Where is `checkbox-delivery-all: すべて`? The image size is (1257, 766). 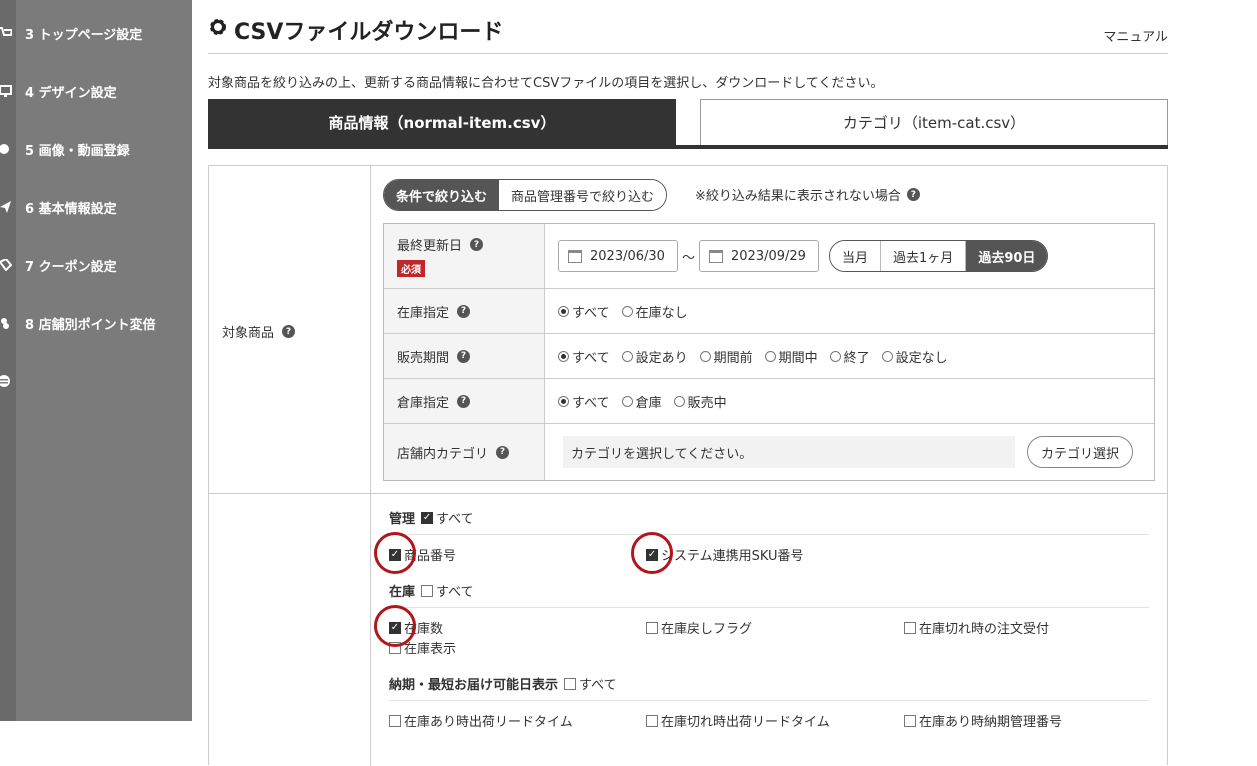
checkbox-delivery-all: すべて is located at coordinates (590, 683).